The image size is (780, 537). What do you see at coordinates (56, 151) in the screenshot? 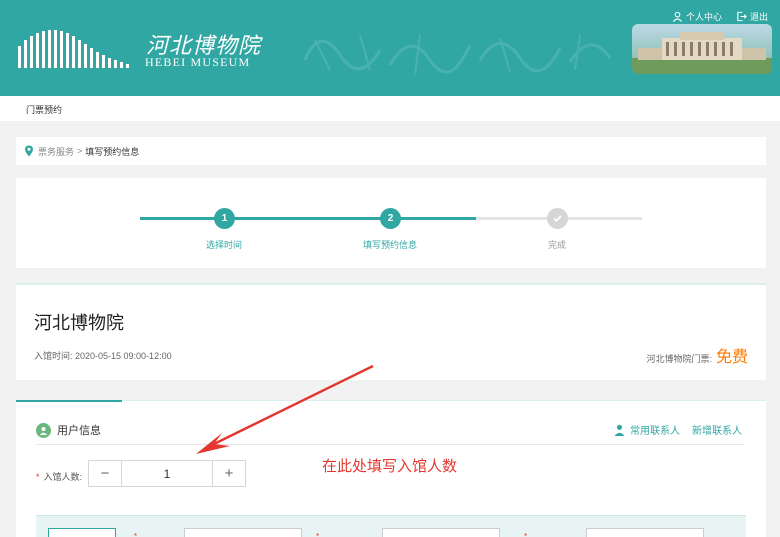
I see `breadcrumb-ticket-service: 票务服务` at bounding box center [56, 151].